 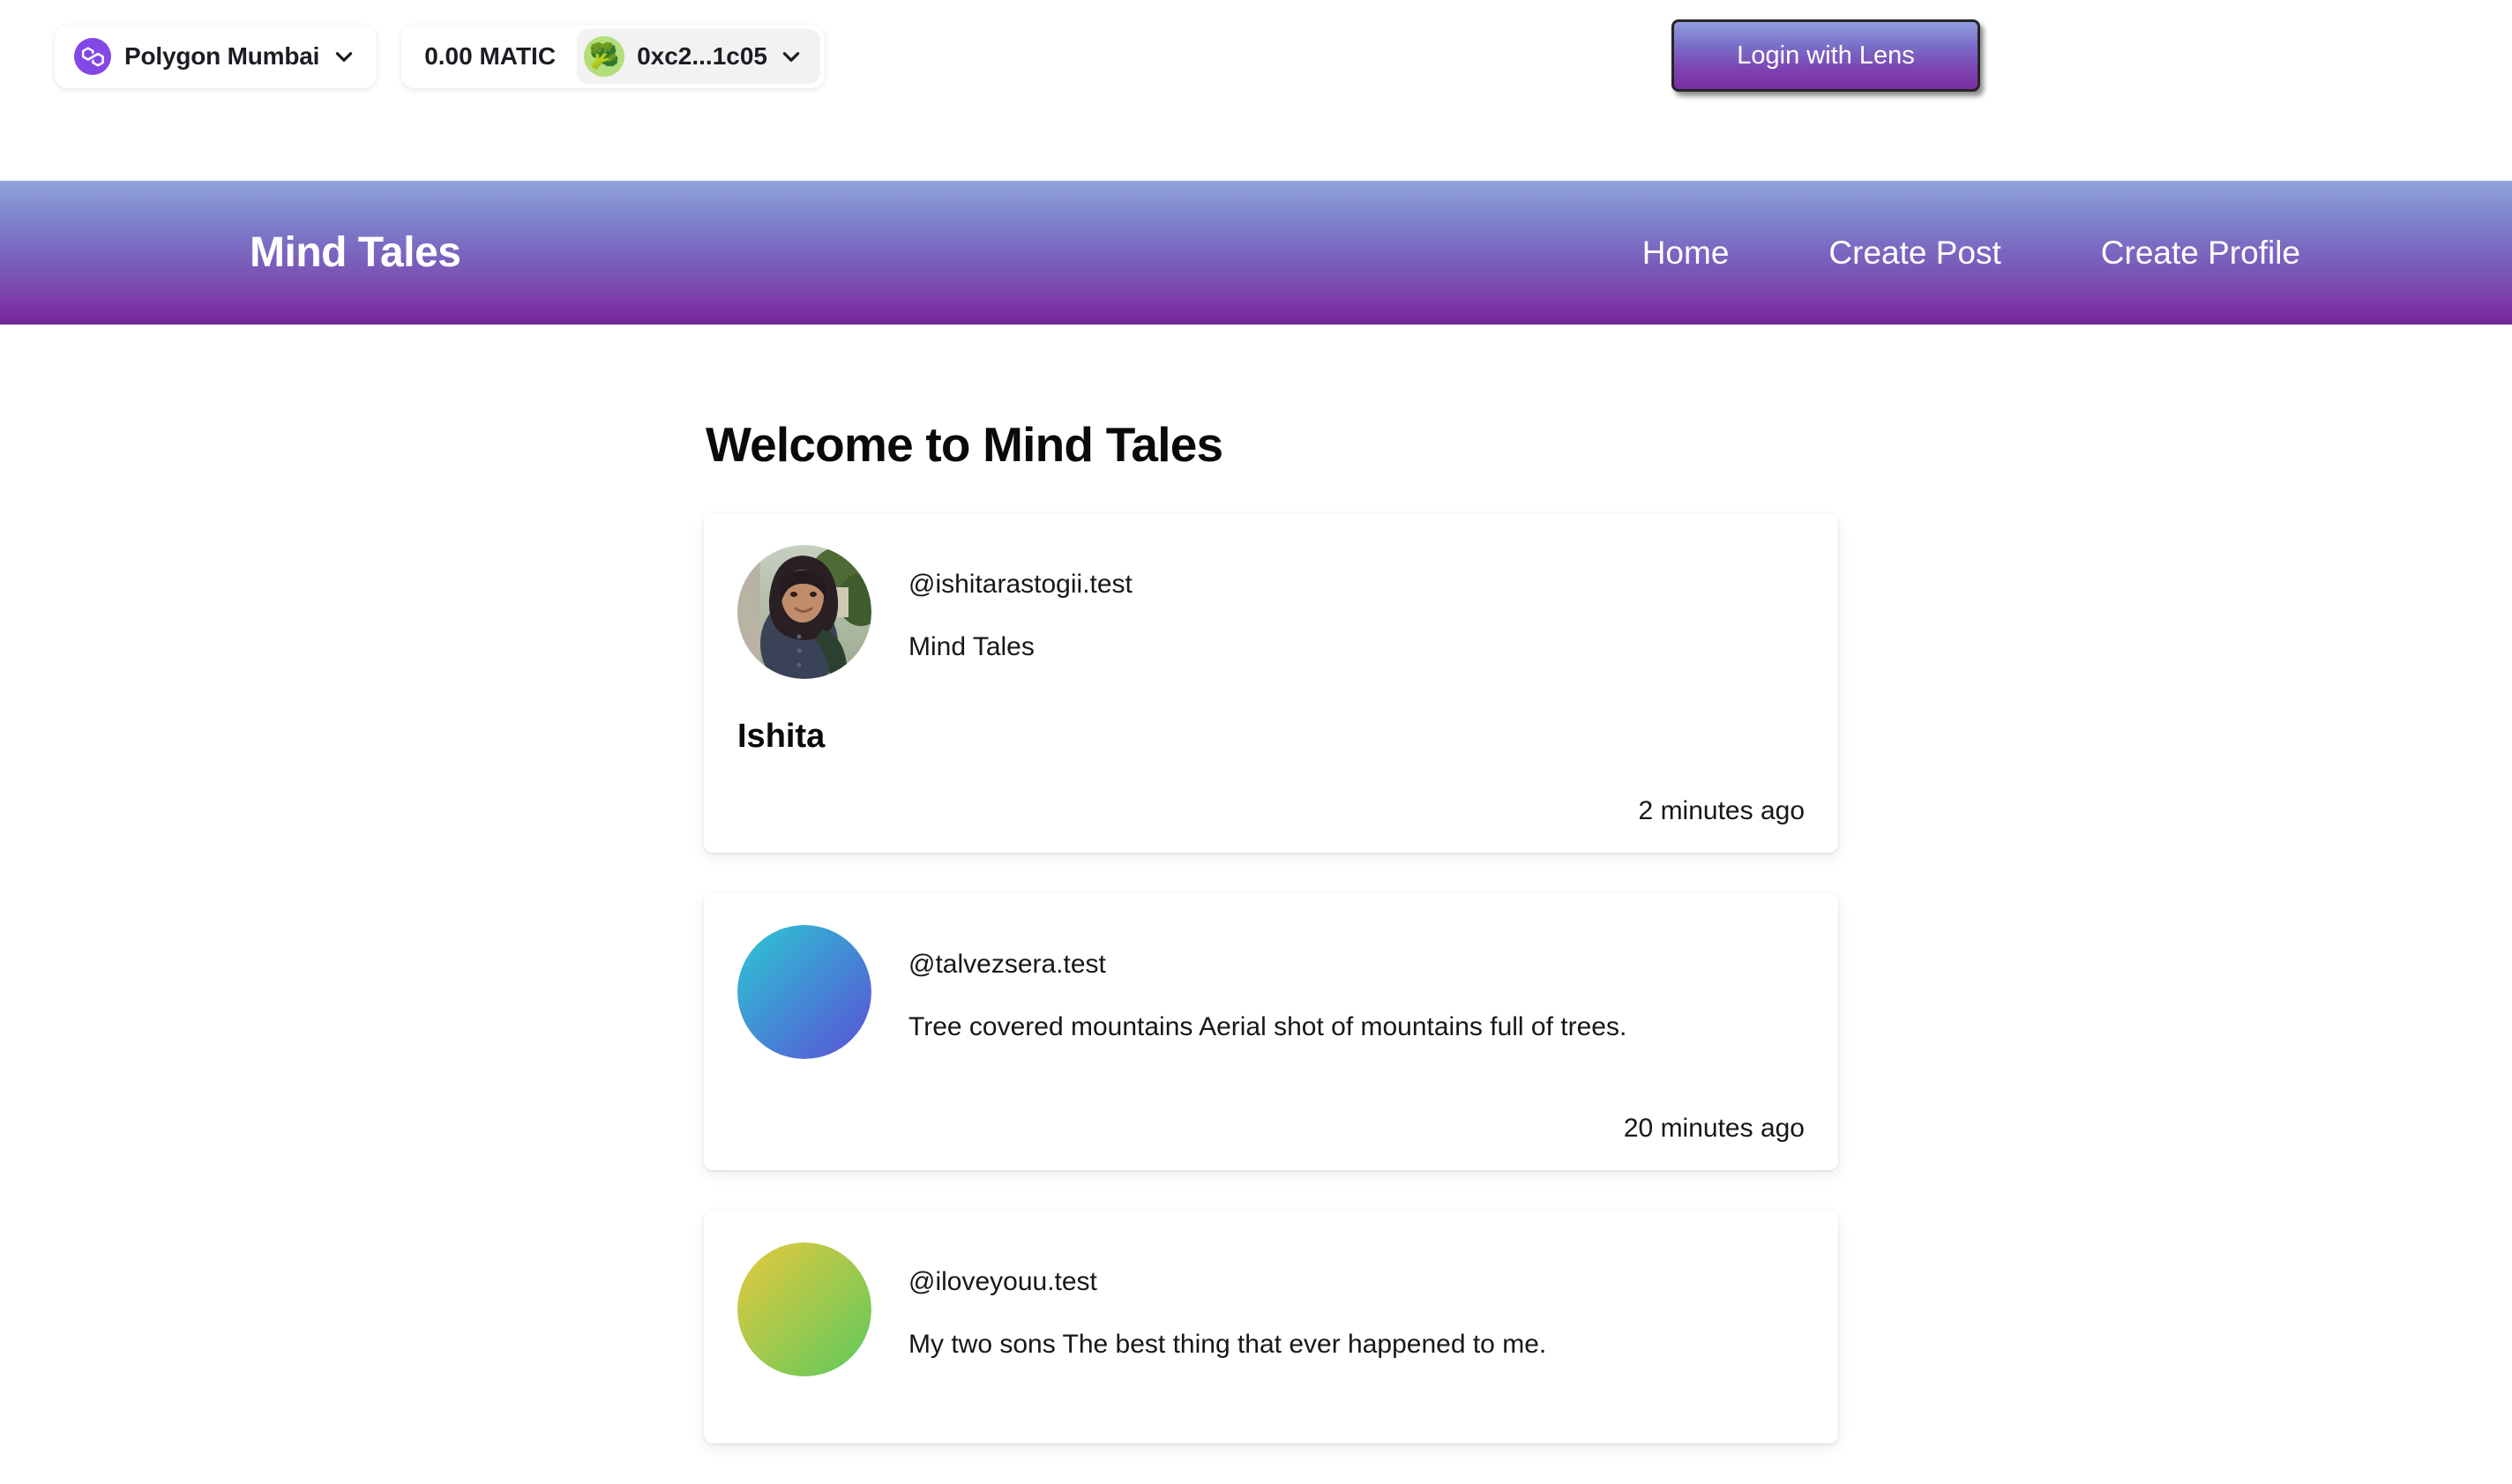 I want to click on post-timestamp: 2 minutes ago, so click(x=1722, y=810).